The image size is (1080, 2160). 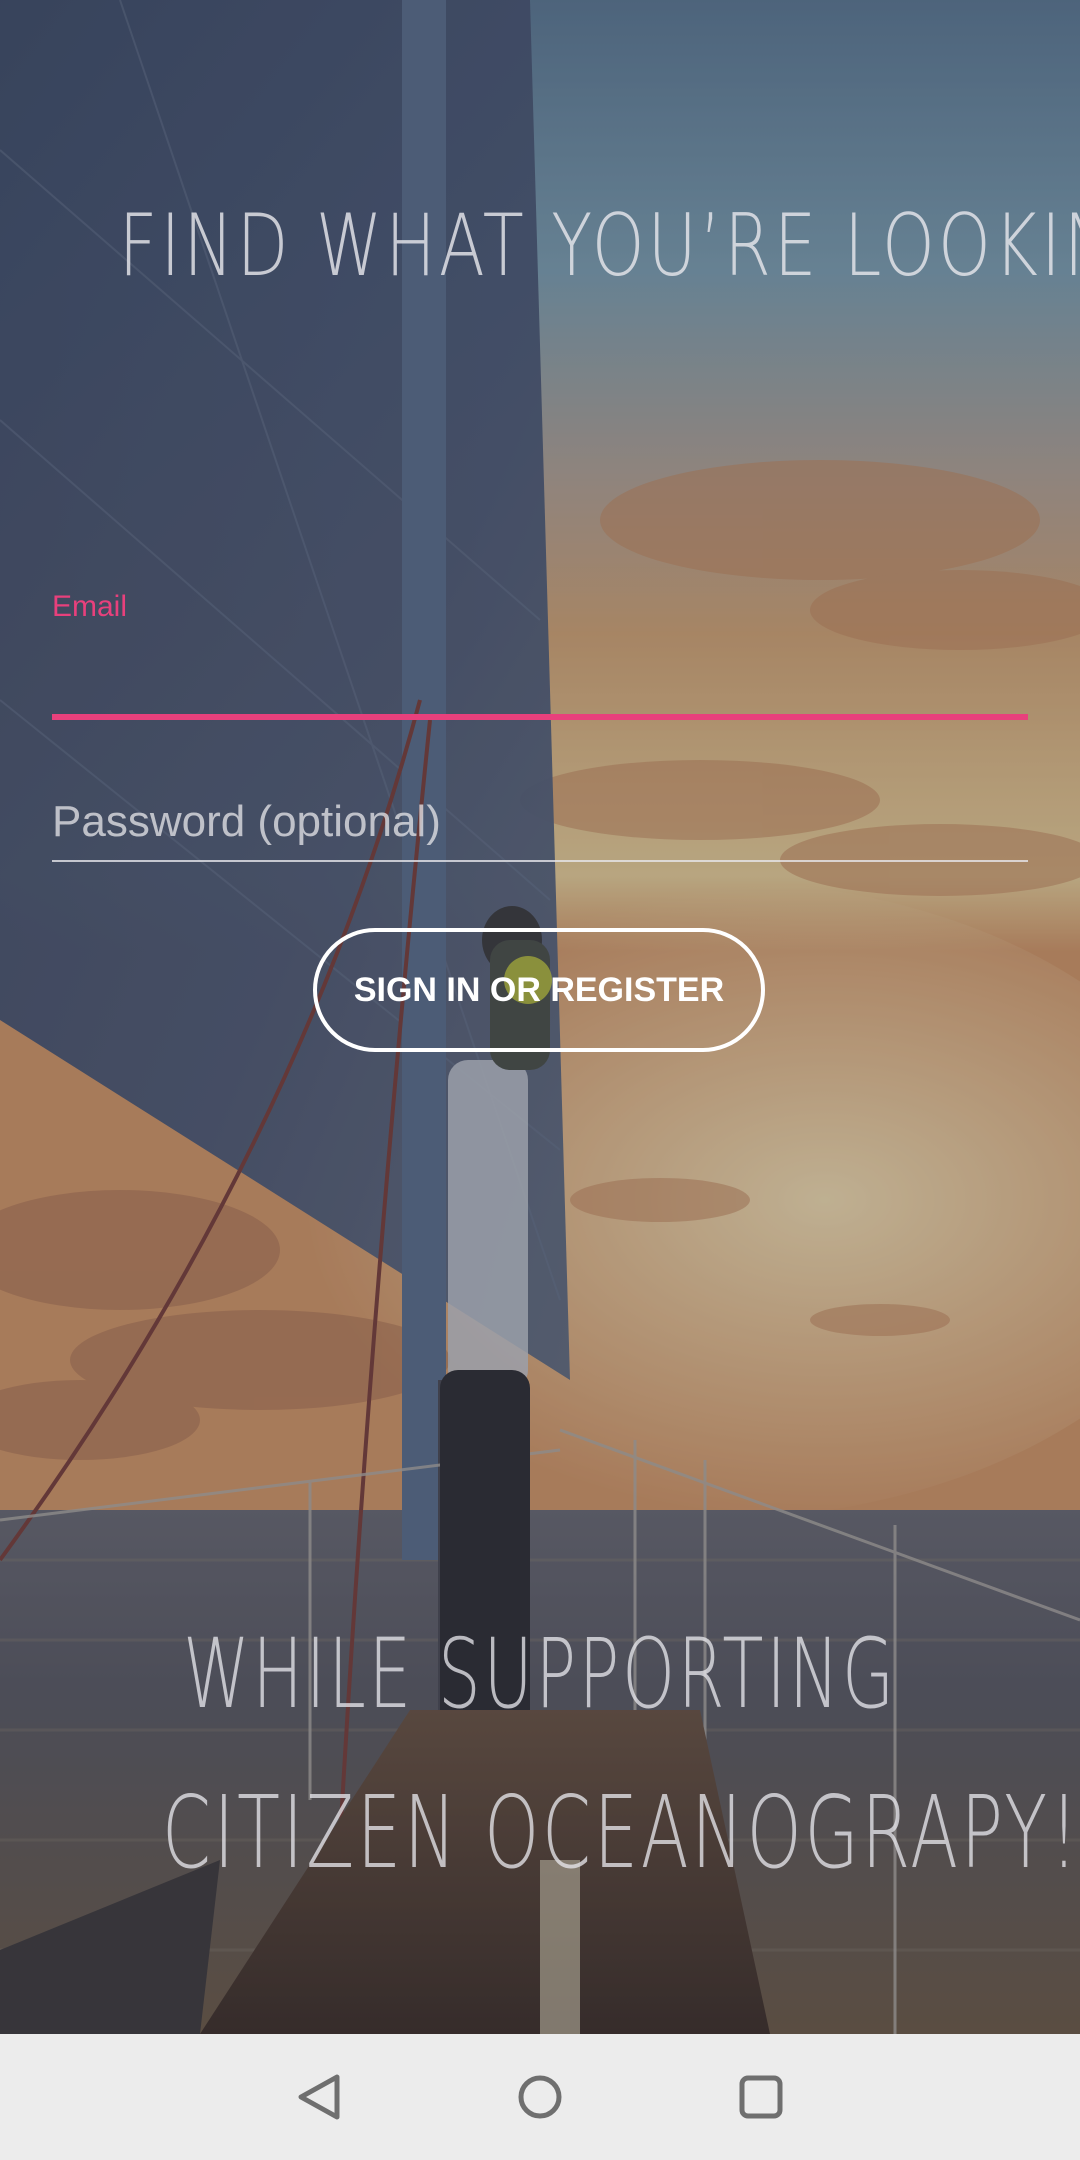 I want to click on recent-apps-square-icon, so click(x=761, y=2097).